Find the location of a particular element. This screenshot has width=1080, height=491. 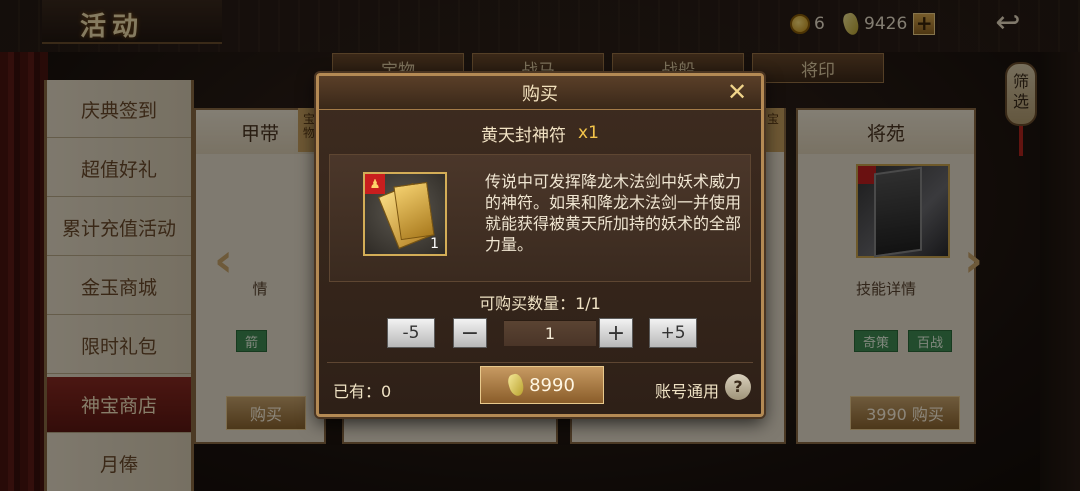

talisman-icon is located at coordinates (414, 211).